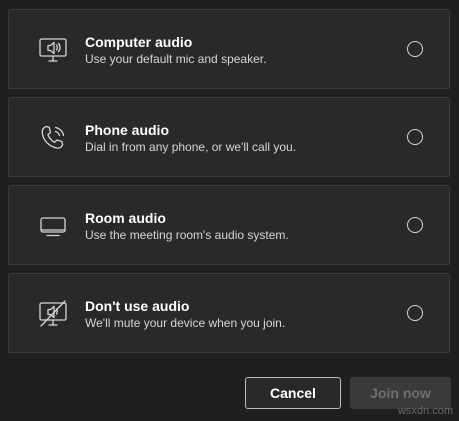 This screenshot has height=421, width=459. Describe the element at coordinates (415, 137) in the screenshot. I see `radio-phone-audio` at that location.